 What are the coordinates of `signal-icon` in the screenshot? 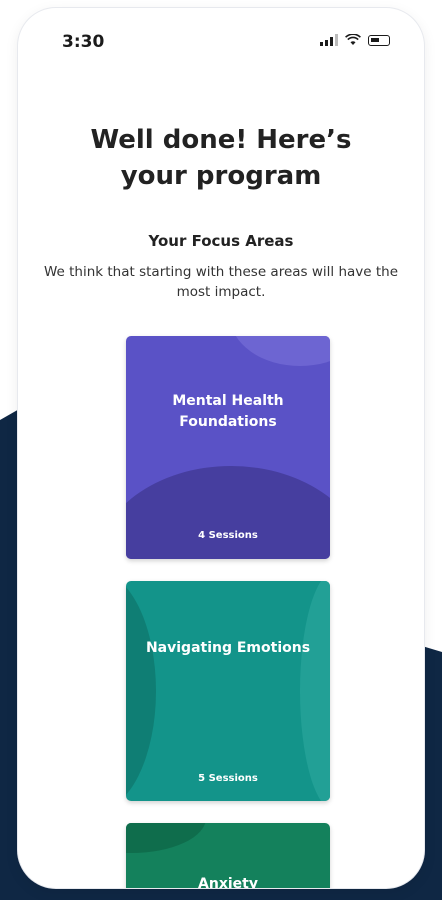 It's located at (329, 40).